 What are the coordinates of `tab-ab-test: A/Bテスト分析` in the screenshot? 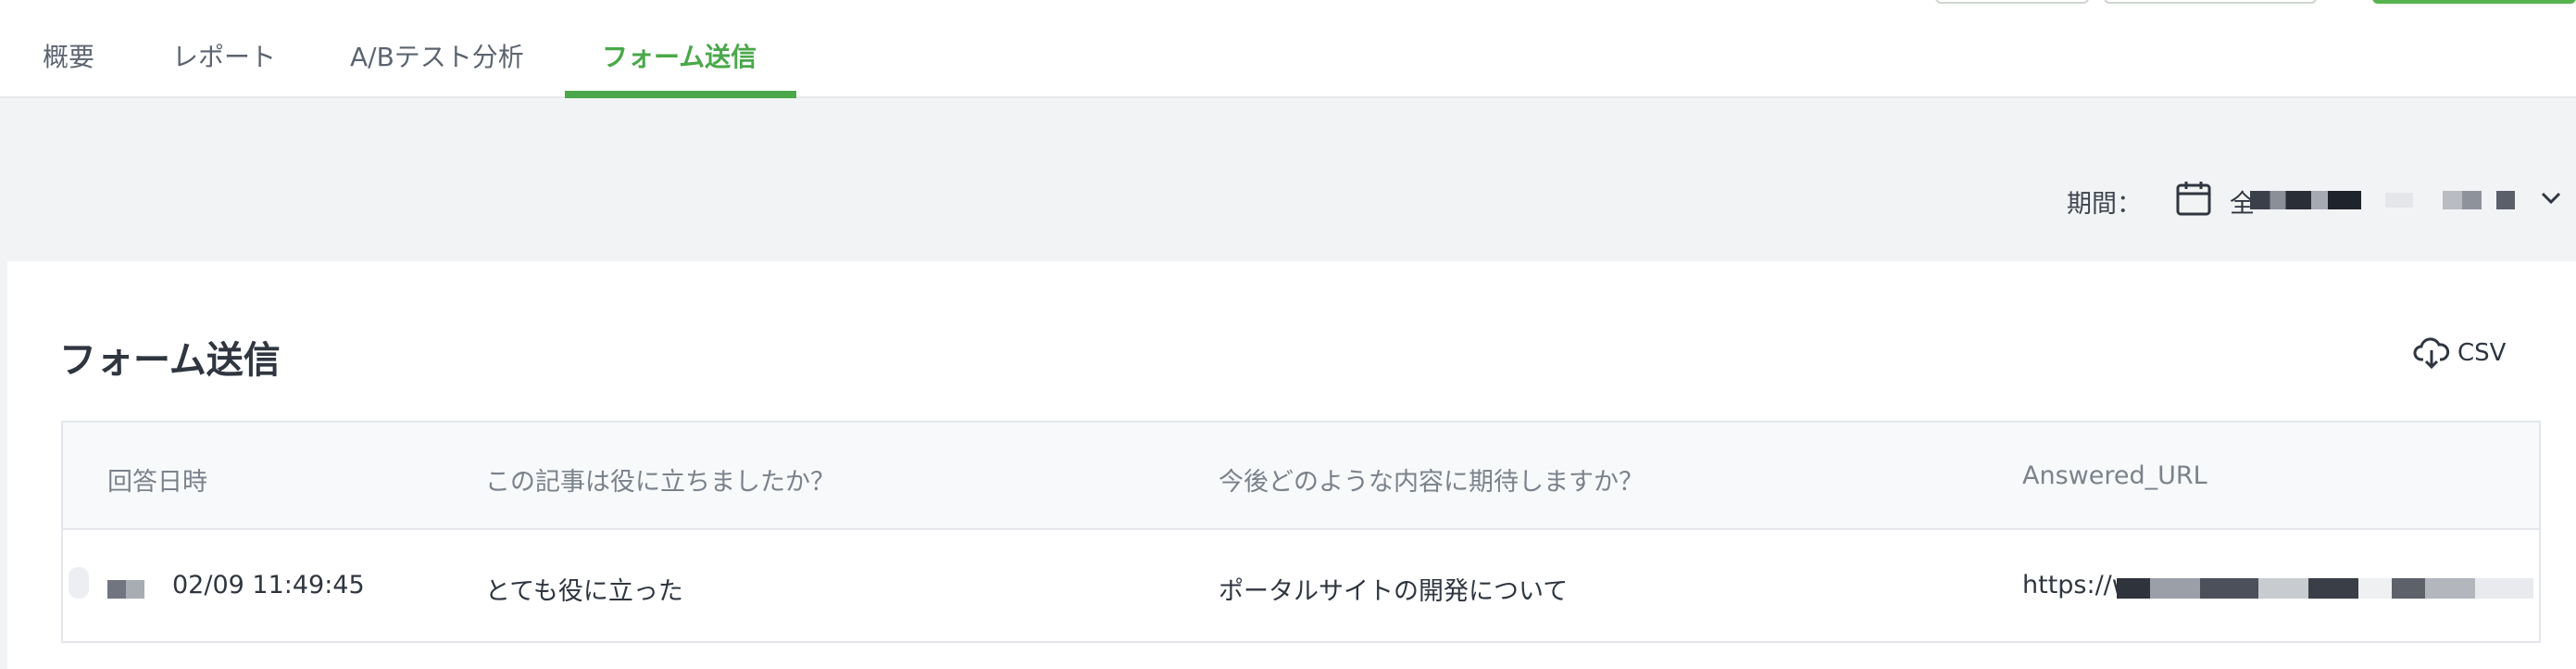 It's located at (437, 69).